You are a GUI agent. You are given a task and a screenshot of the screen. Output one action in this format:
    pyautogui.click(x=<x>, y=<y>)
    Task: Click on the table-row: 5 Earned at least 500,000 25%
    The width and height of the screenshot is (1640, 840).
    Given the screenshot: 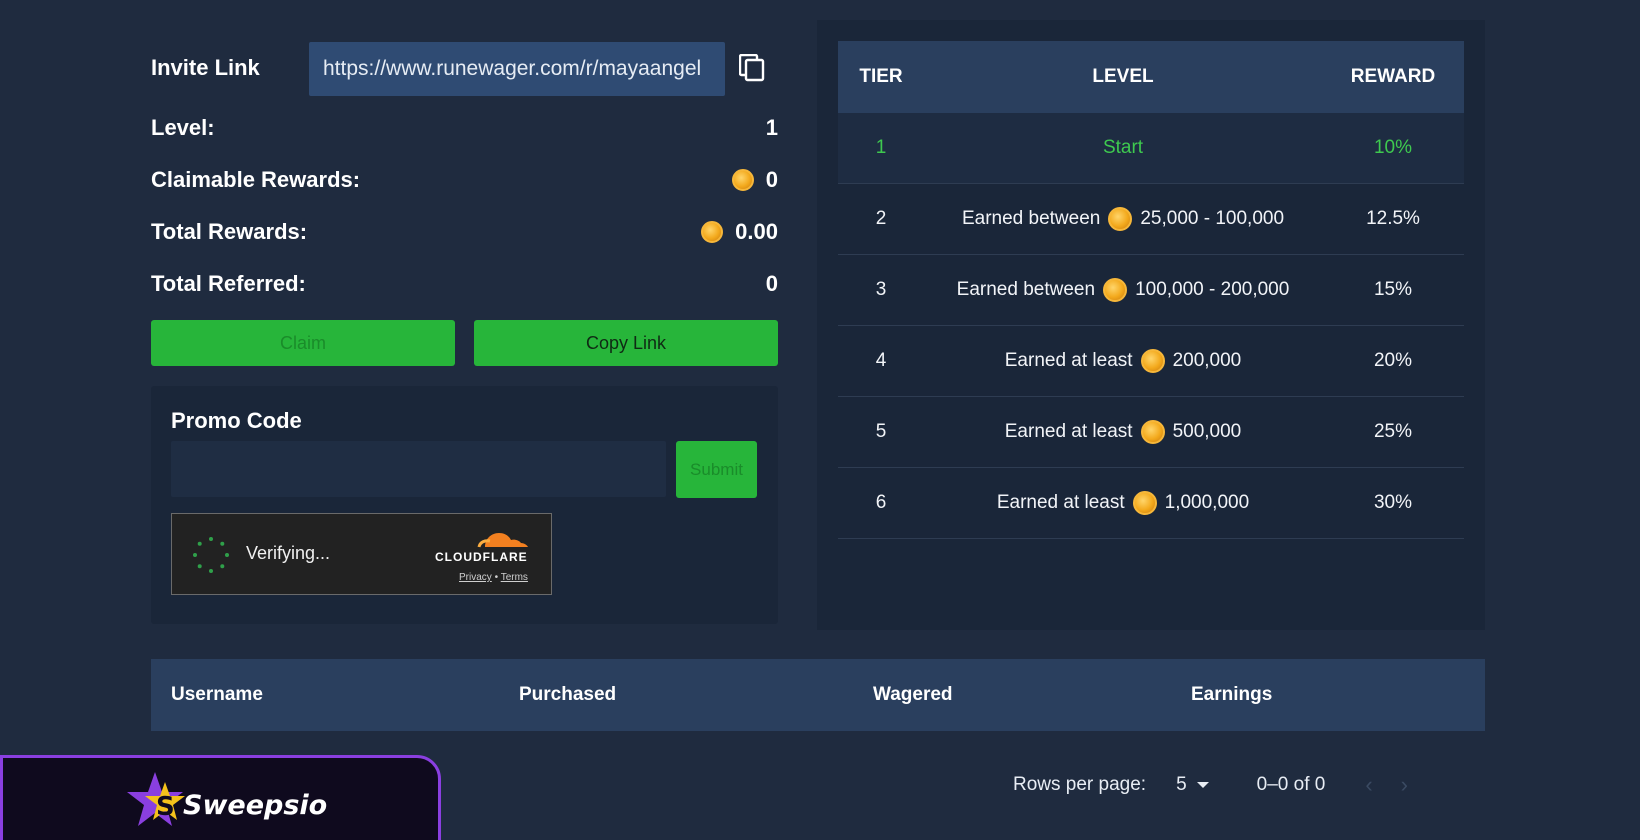 What is the action you would take?
    pyautogui.click(x=1151, y=432)
    